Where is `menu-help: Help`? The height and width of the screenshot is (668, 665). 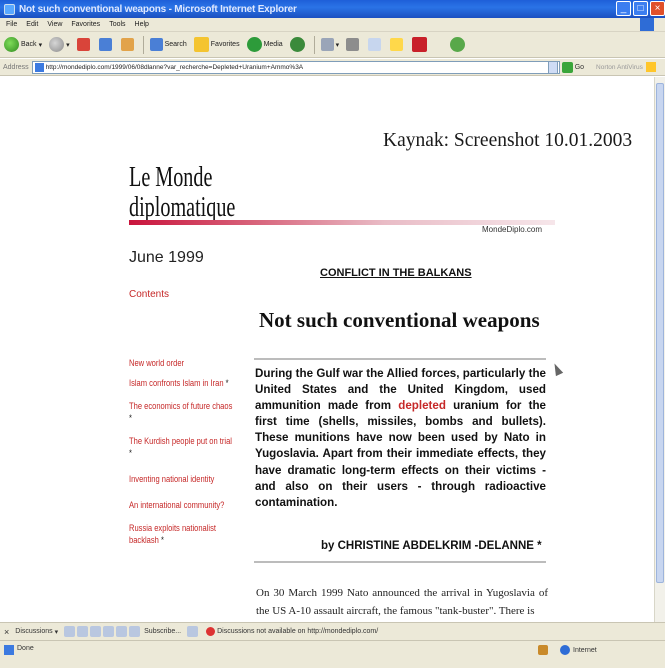
menu-help: Help is located at coordinates (142, 24).